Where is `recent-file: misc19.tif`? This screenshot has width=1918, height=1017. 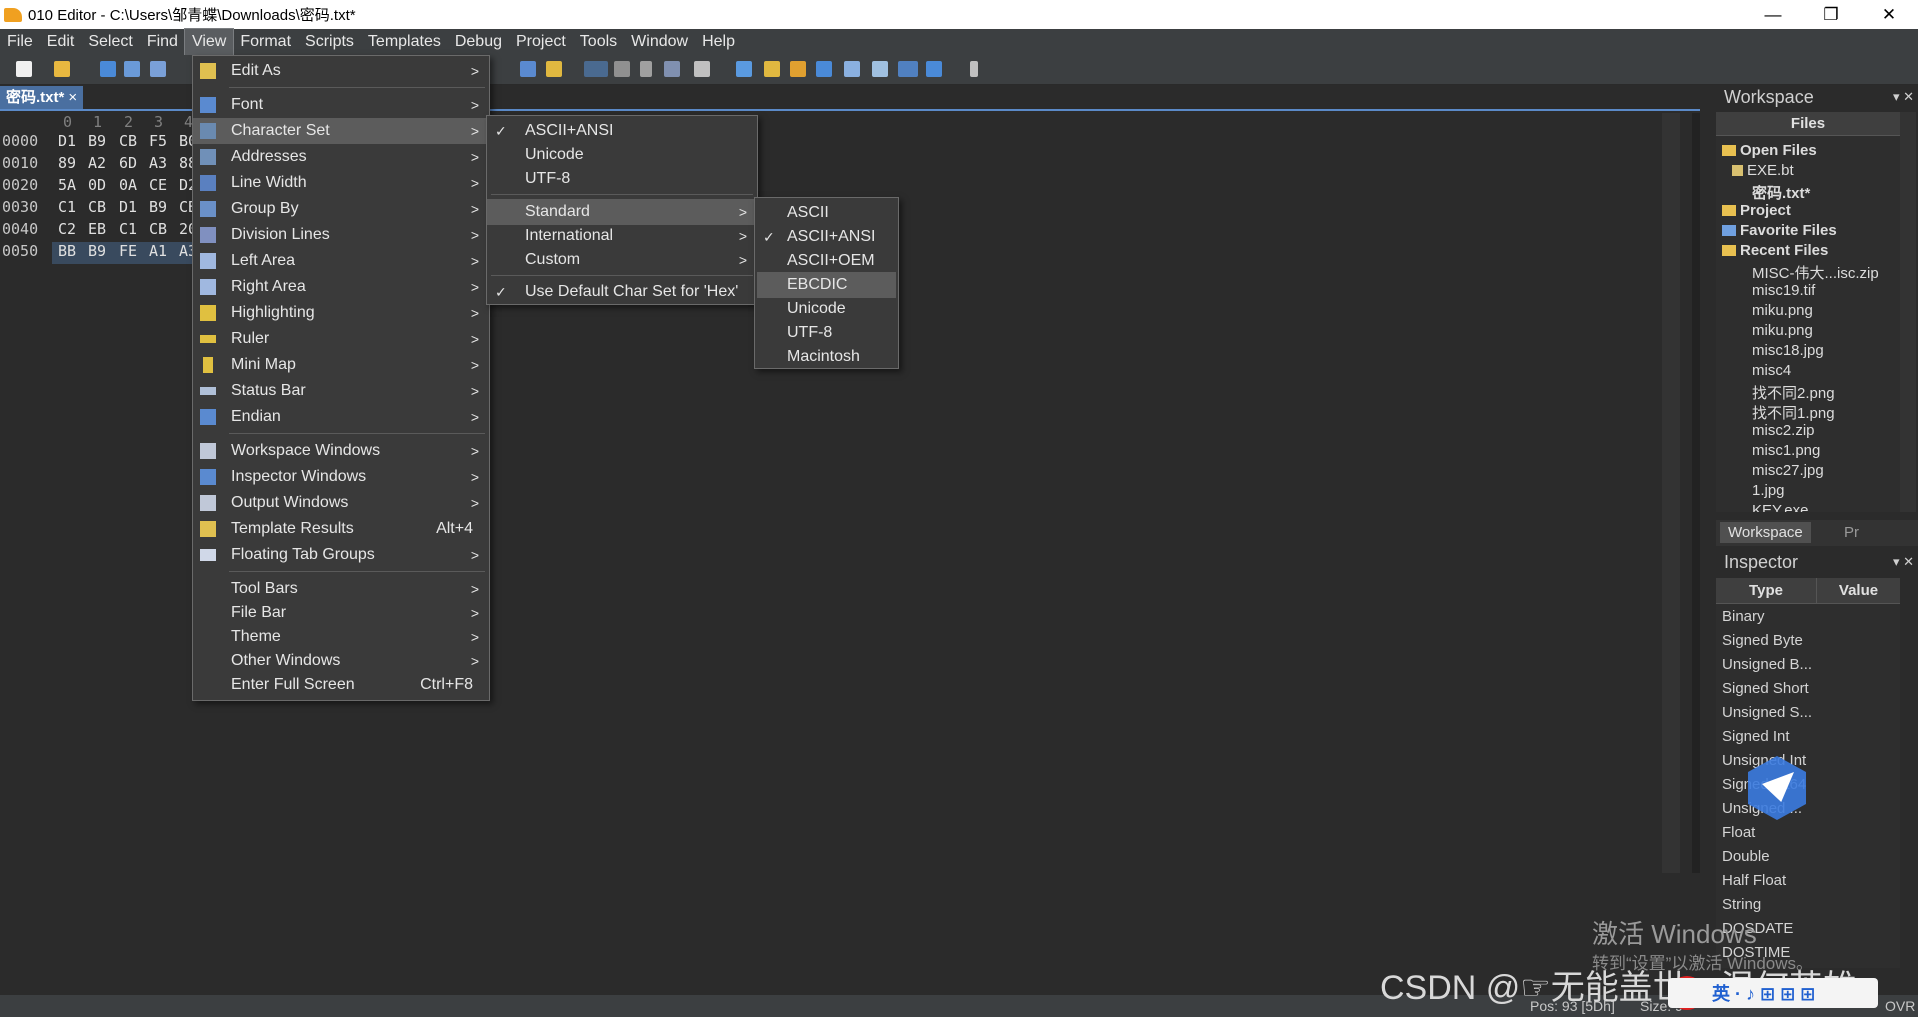
recent-file: misc19.tif is located at coordinates (1783, 290).